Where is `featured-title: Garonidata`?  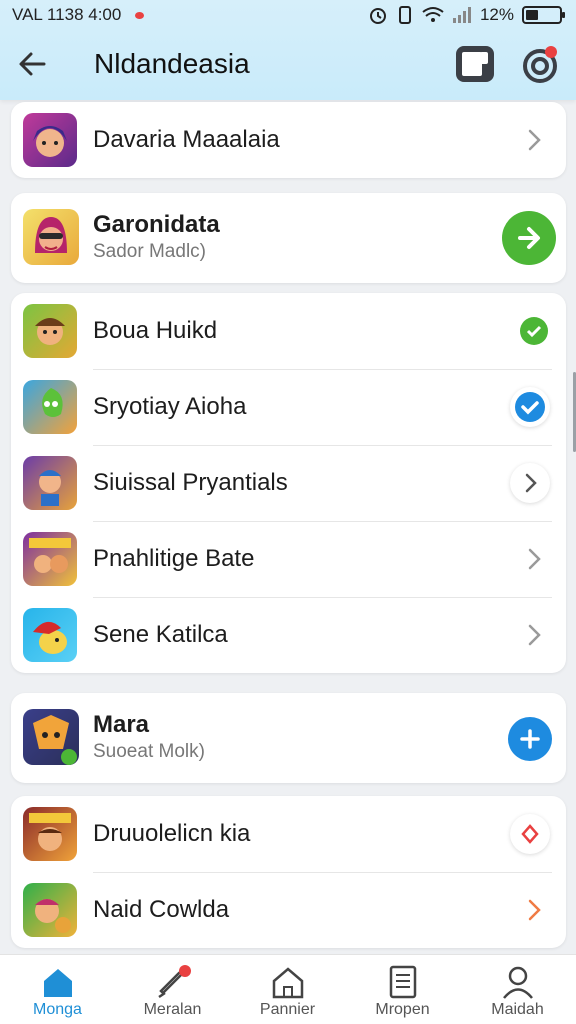
featured-title: Garonidata is located at coordinates (156, 224).